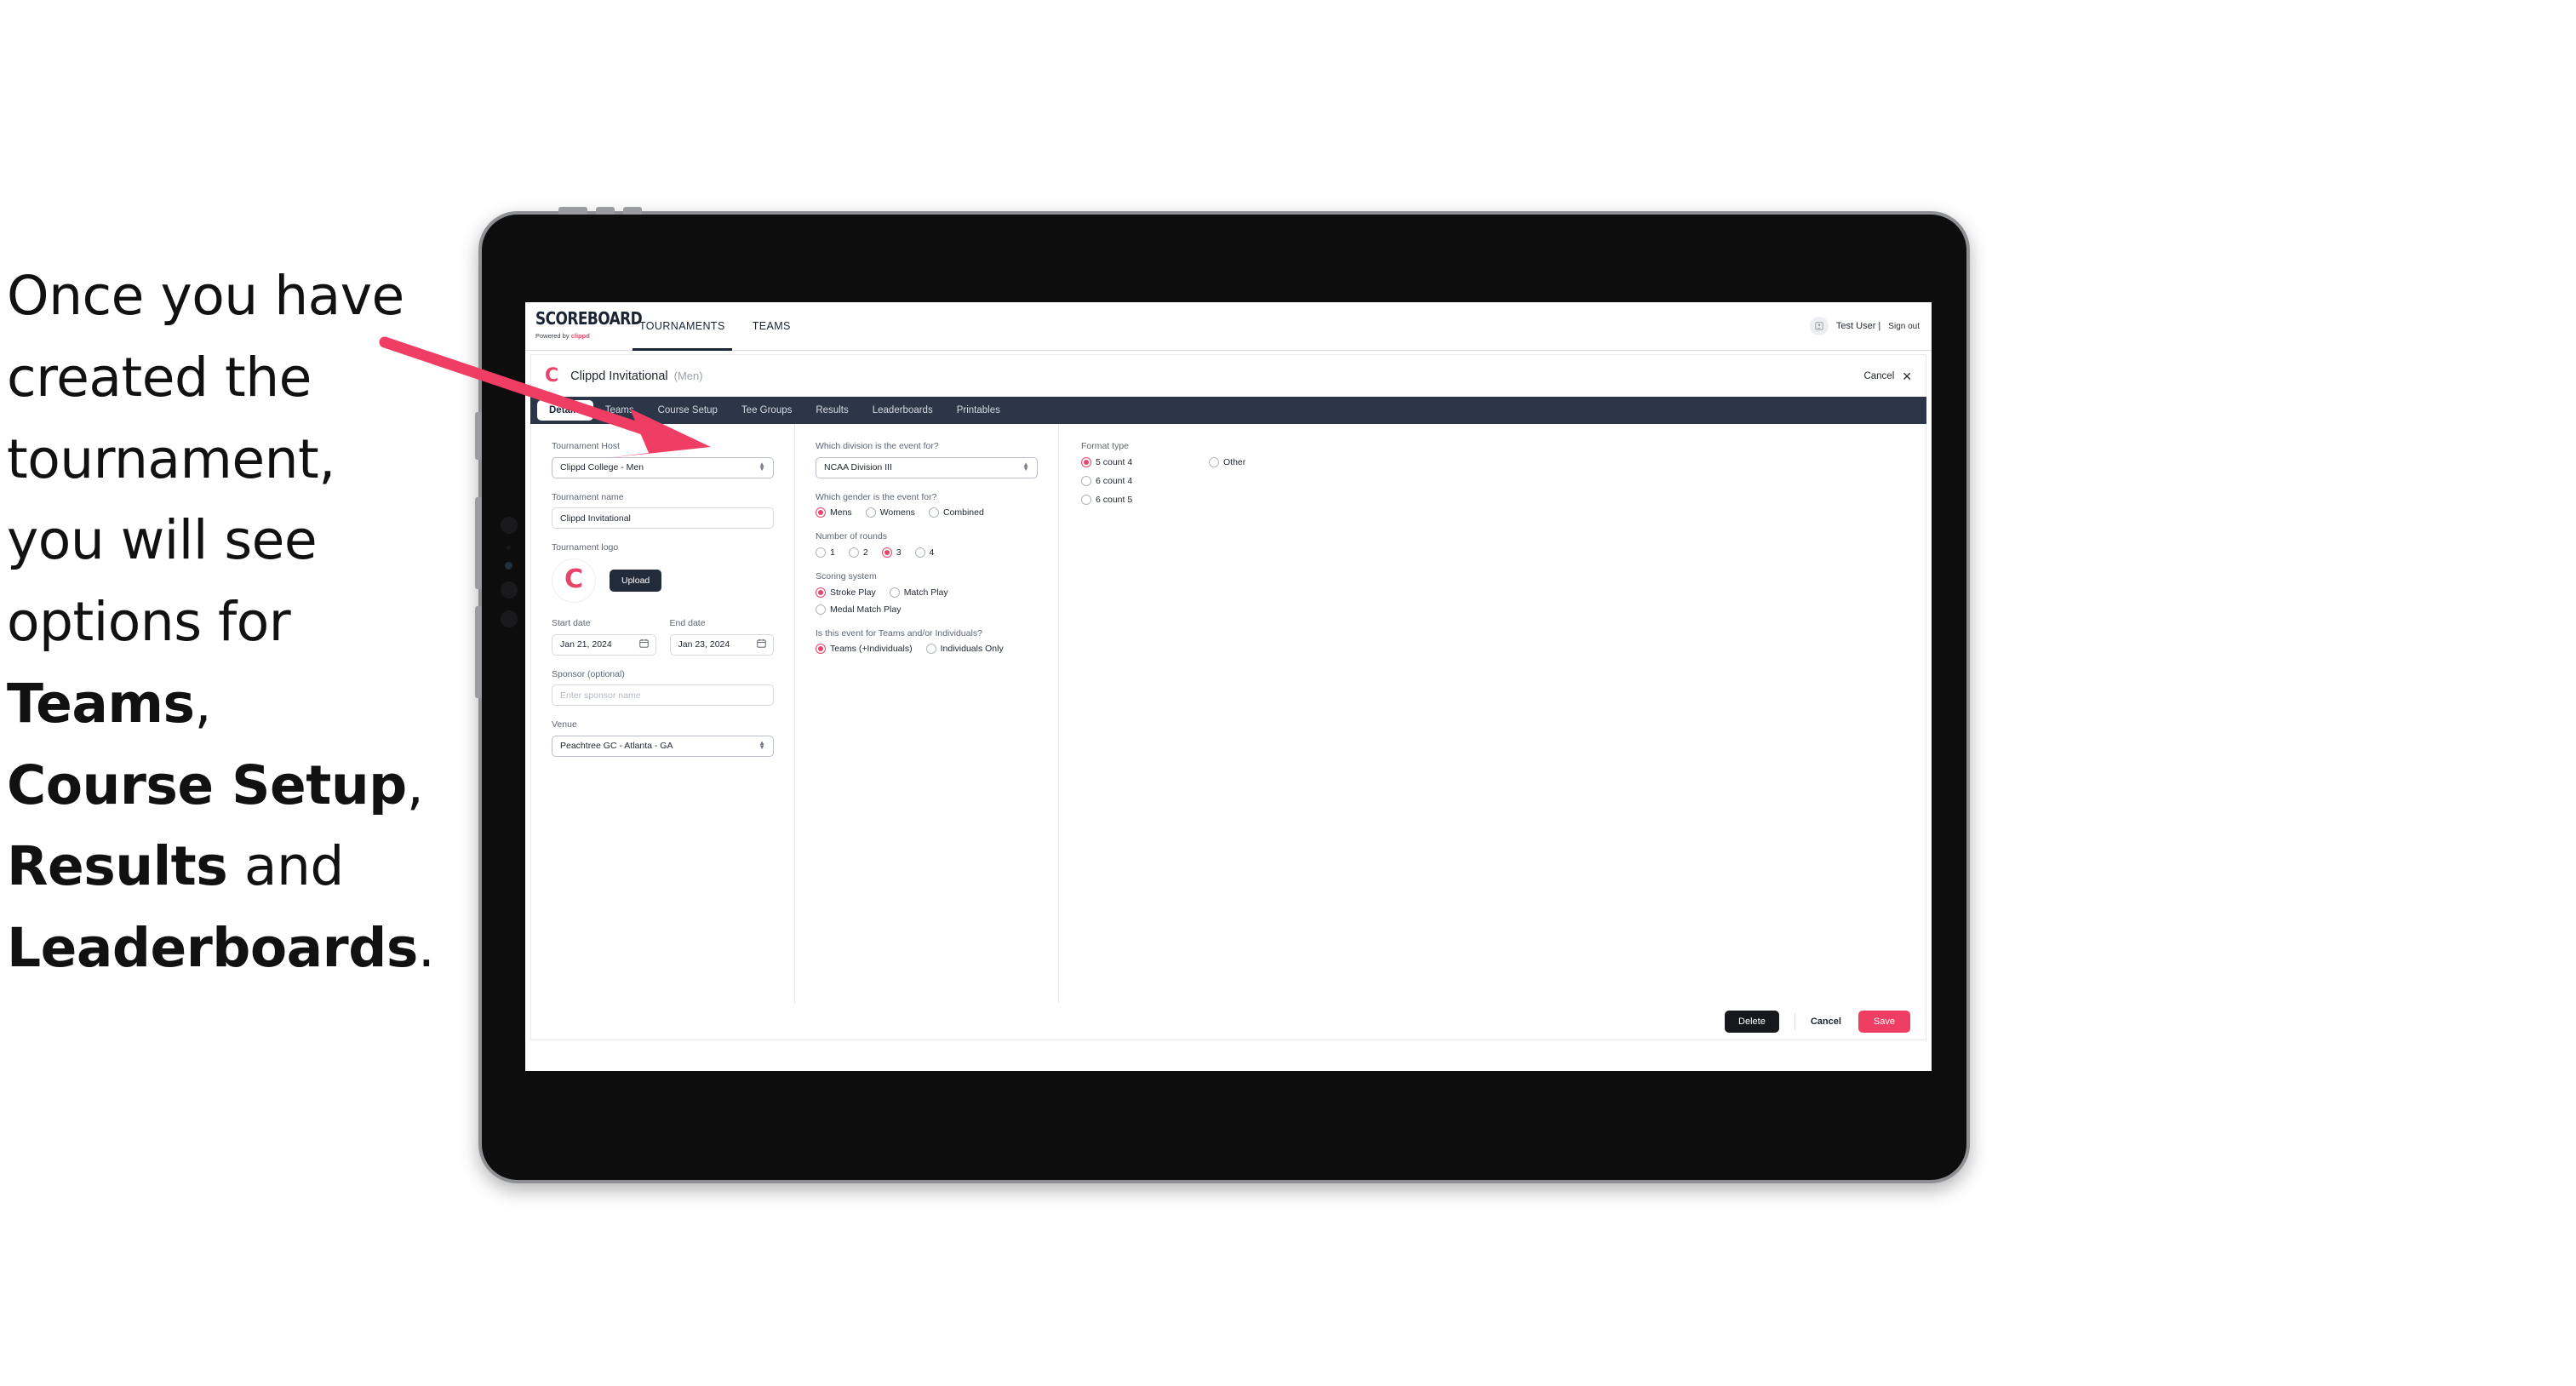 This screenshot has width=2576, height=1386. I want to click on tournament-gender-label: (Men), so click(688, 375).